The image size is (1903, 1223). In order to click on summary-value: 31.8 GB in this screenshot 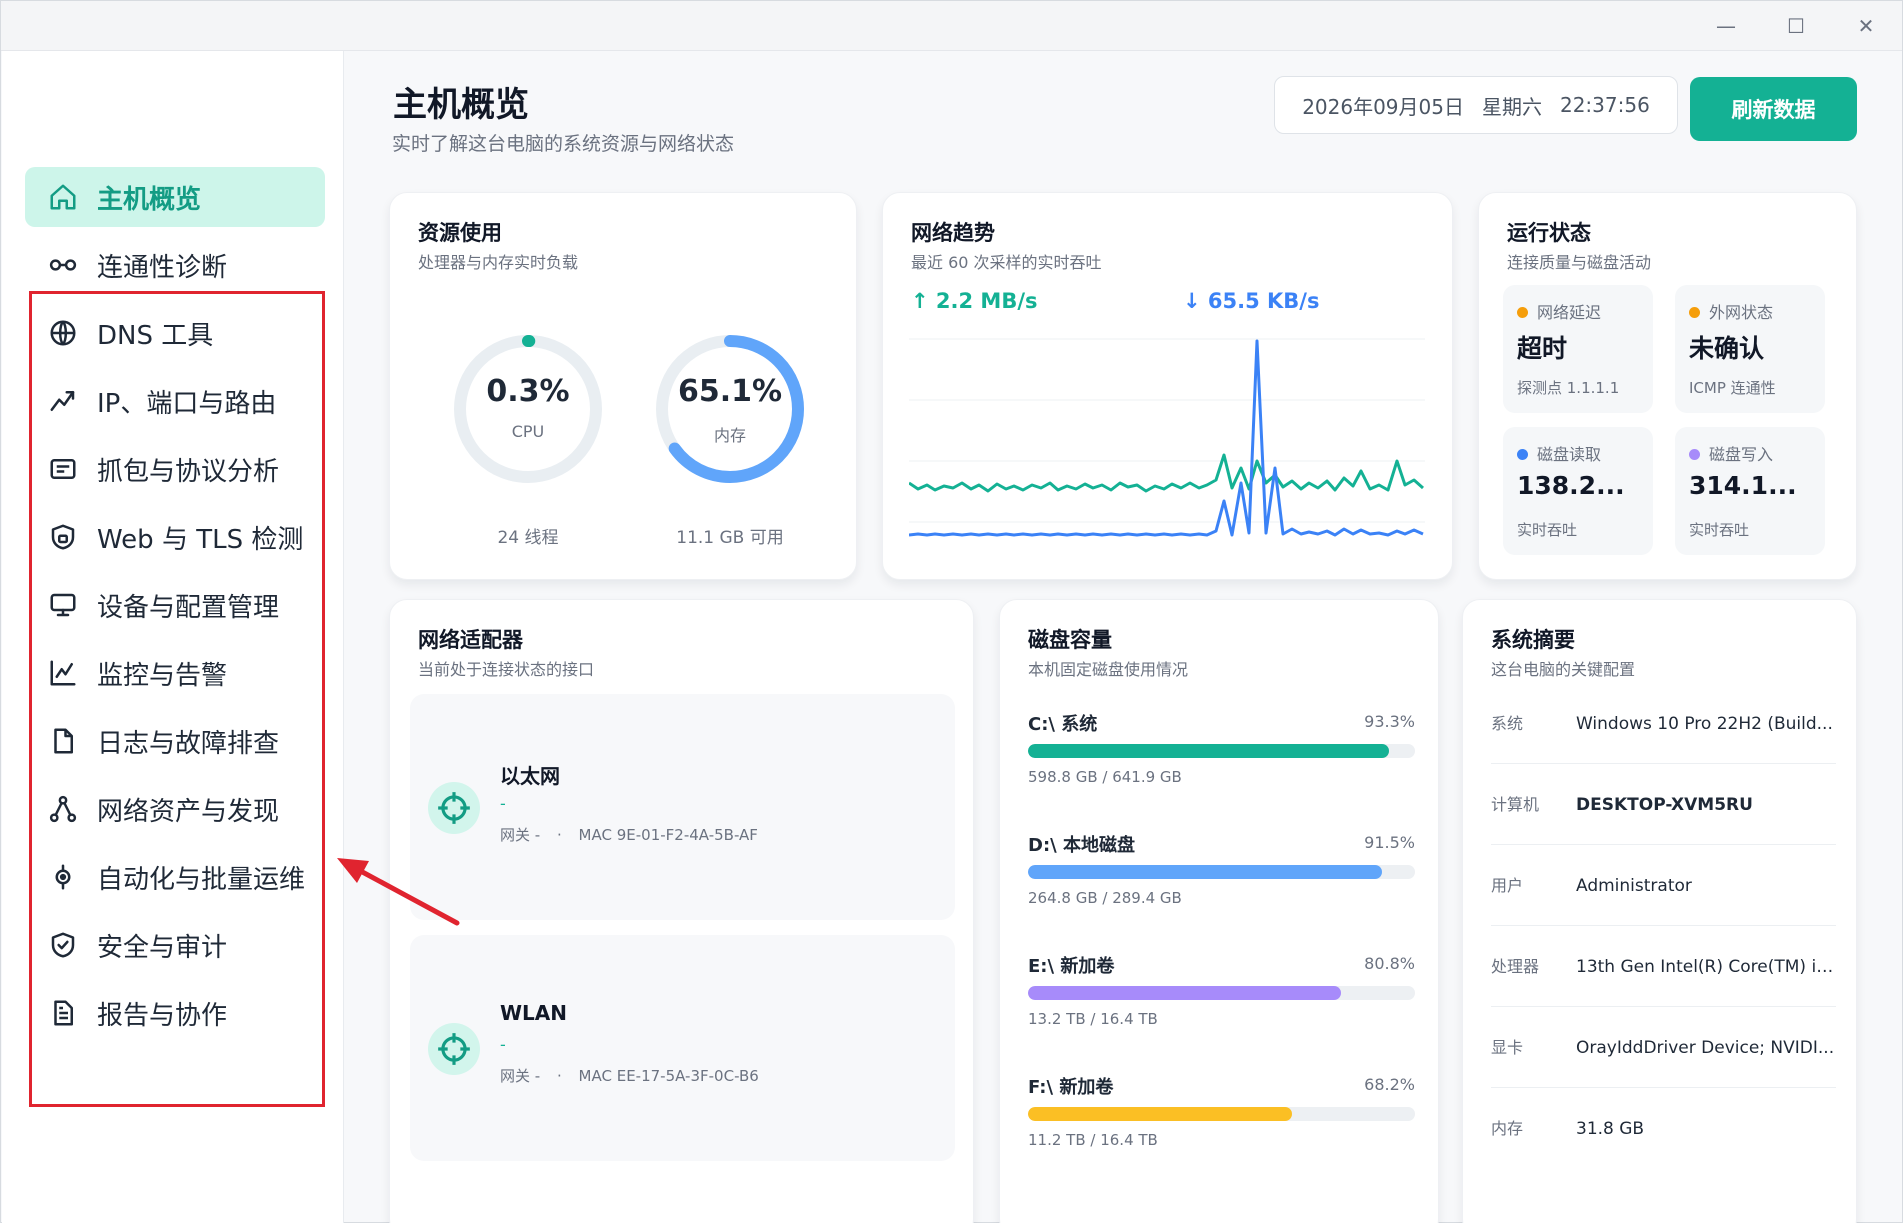, I will do `click(1610, 1129)`.